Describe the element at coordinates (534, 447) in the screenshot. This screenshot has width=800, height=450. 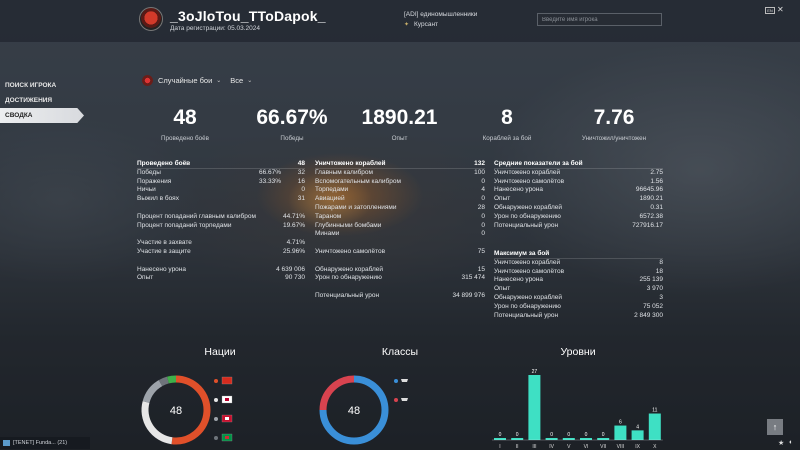
I see `tier-tick-label: III` at that location.